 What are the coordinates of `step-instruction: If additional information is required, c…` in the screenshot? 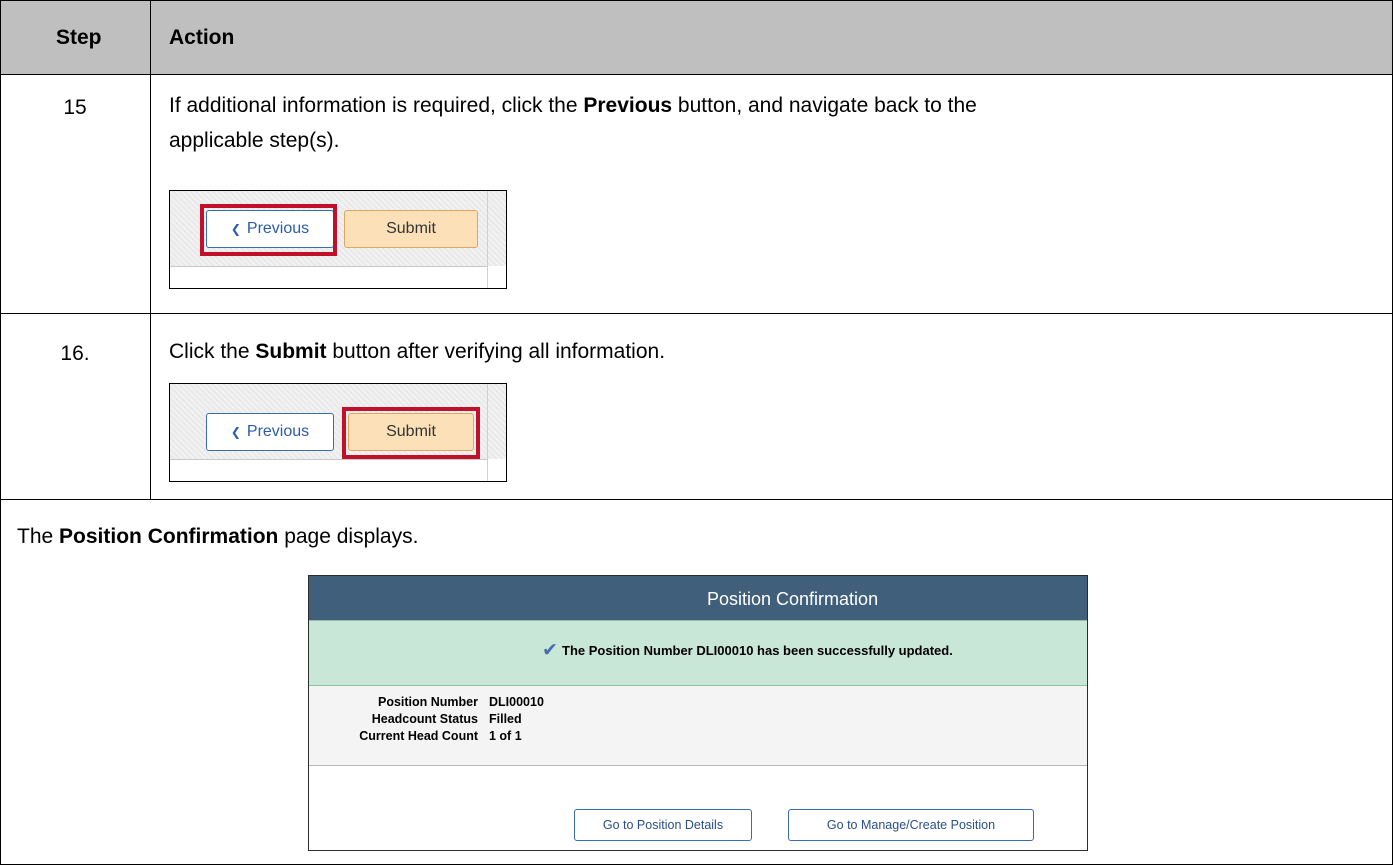 It's located at (573, 123).